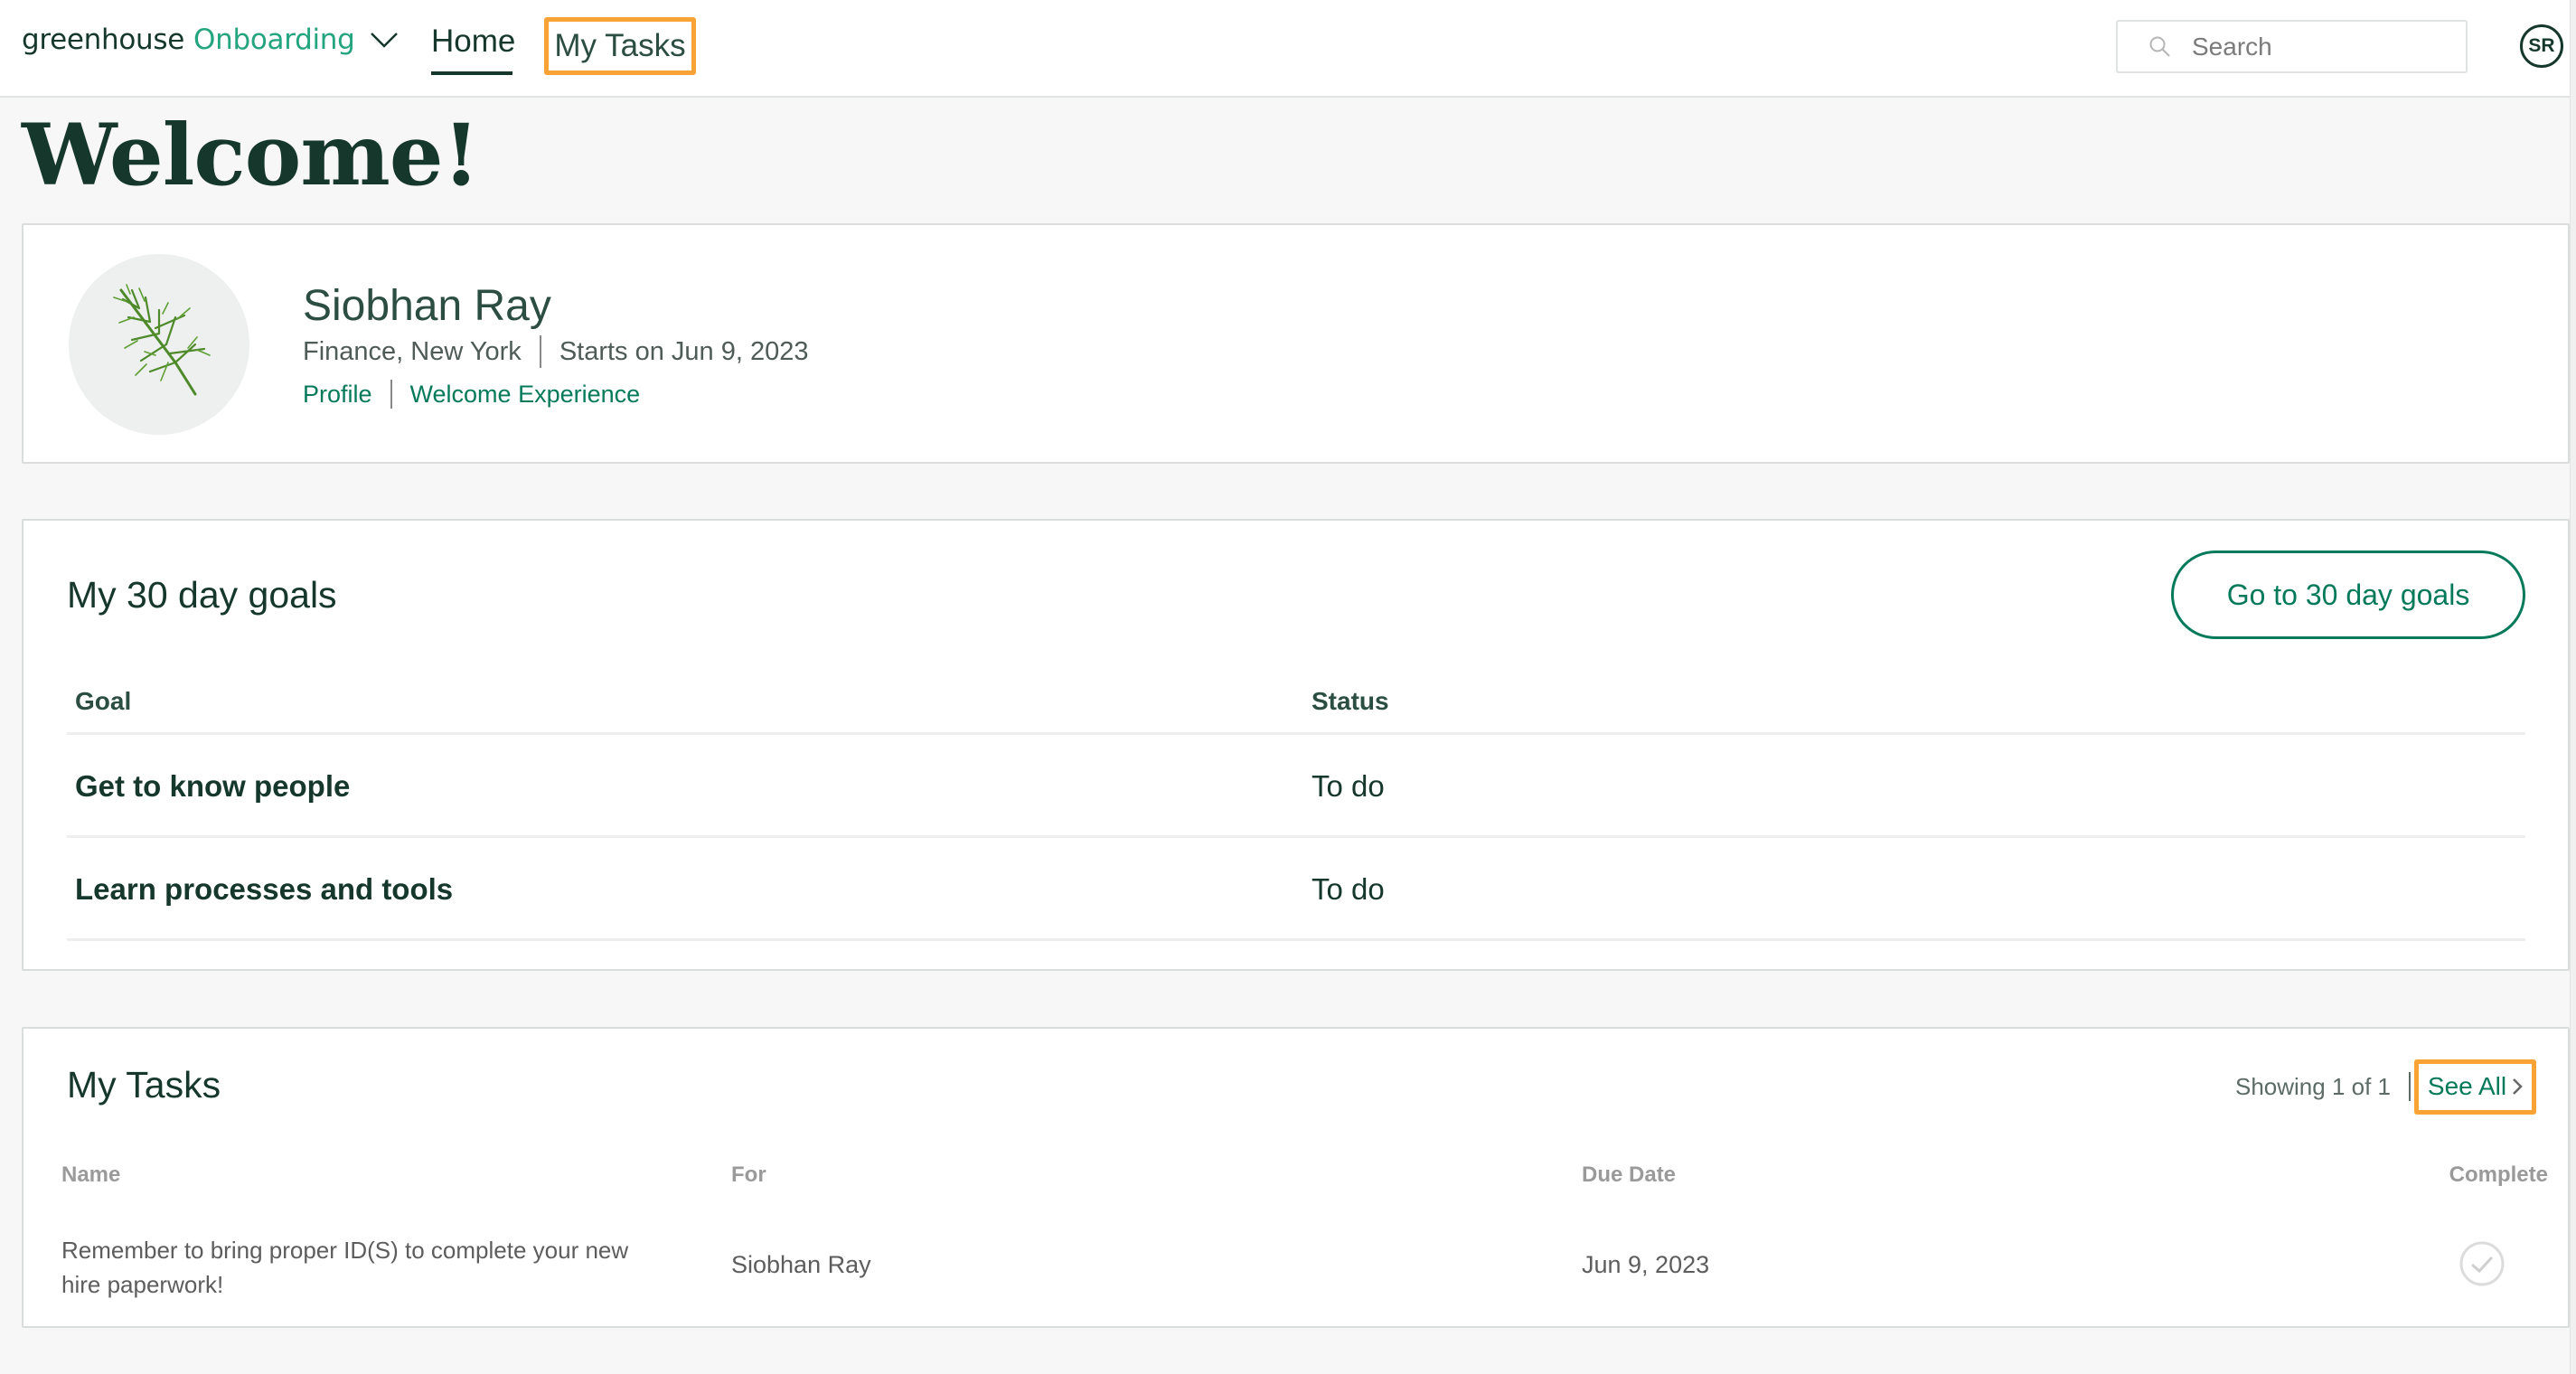 The image size is (2576, 1374). What do you see at coordinates (556, 352) in the screenshot?
I see `employee-details: Finance, New York Starts on Jun 9, 2023` at bounding box center [556, 352].